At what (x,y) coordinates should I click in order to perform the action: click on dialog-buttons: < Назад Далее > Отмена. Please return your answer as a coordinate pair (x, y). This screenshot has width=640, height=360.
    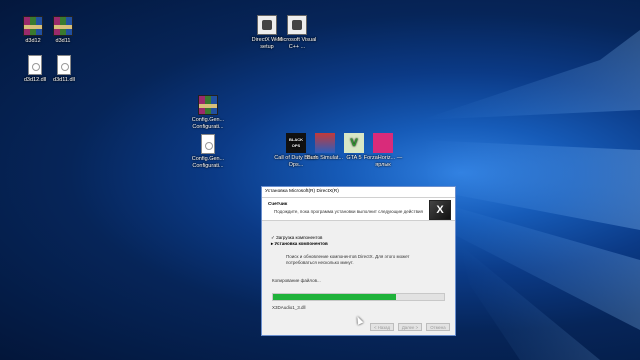
    Looking at the image, I should click on (410, 327).